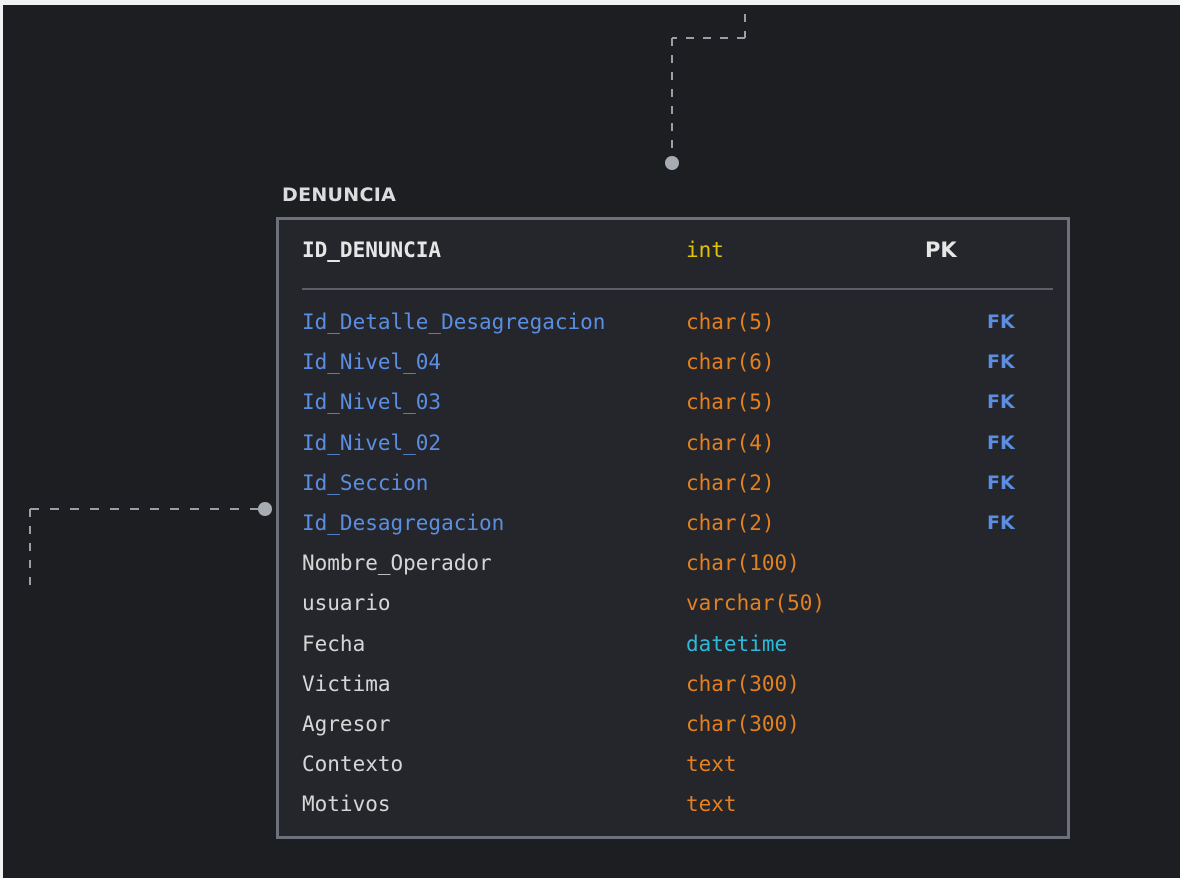 This screenshot has width=1180, height=878. What do you see at coordinates (730, 442) in the screenshot?
I see `column-type: char(4)` at bounding box center [730, 442].